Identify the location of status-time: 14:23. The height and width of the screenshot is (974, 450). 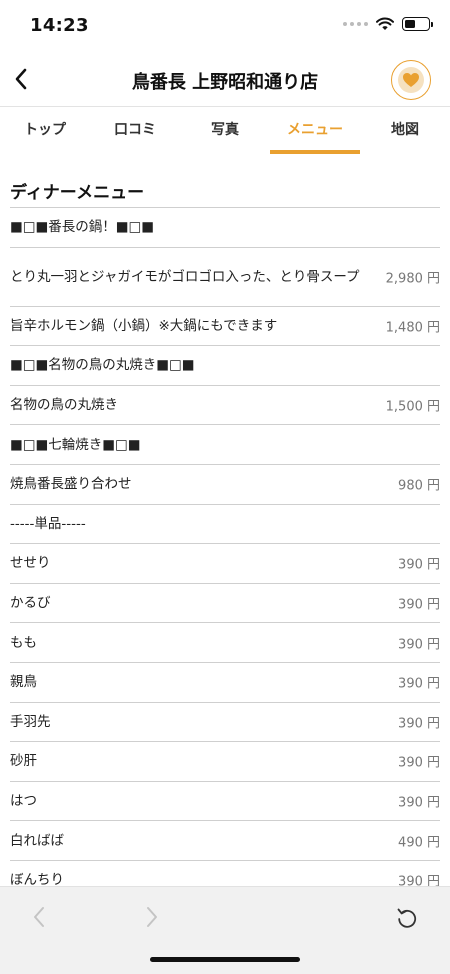
(59, 25).